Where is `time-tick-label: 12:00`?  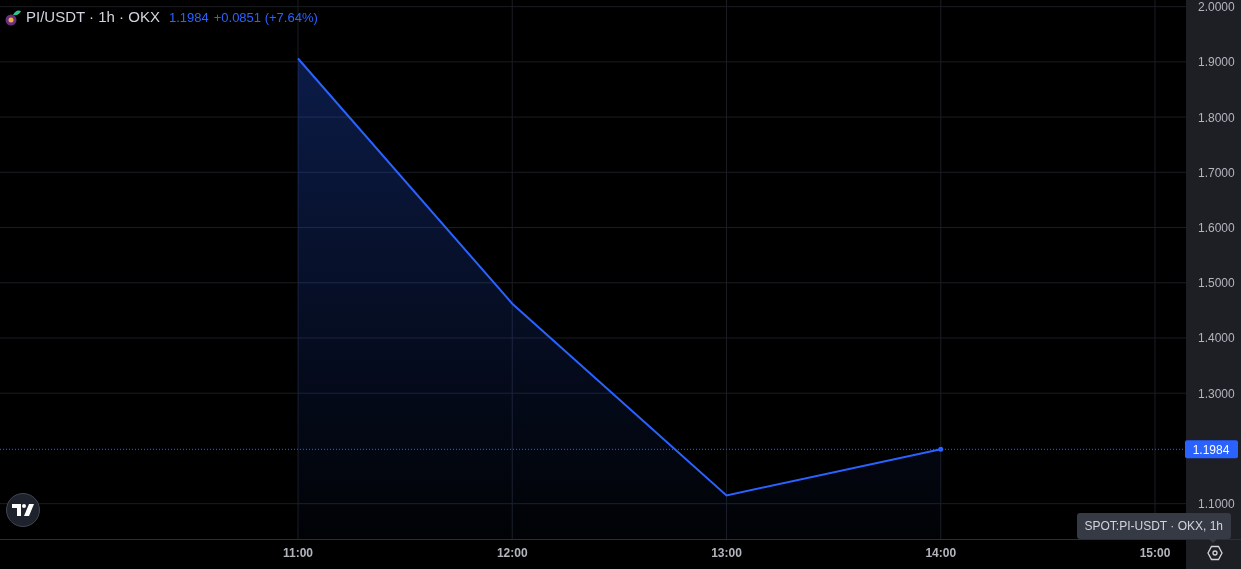 time-tick-label: 12:00 is located at coordinates (512, 553).